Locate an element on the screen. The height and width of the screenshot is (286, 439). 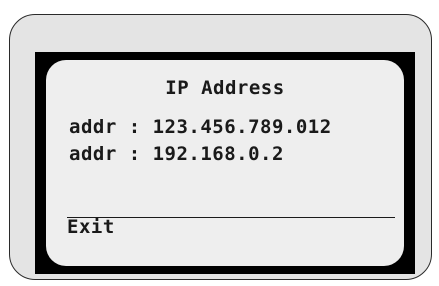
exit-softkey: Exit is located at coordinates (91, 227).